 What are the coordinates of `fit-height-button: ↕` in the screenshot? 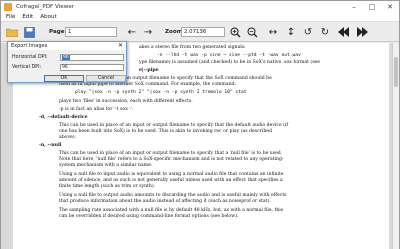 It's located at (291, 32).